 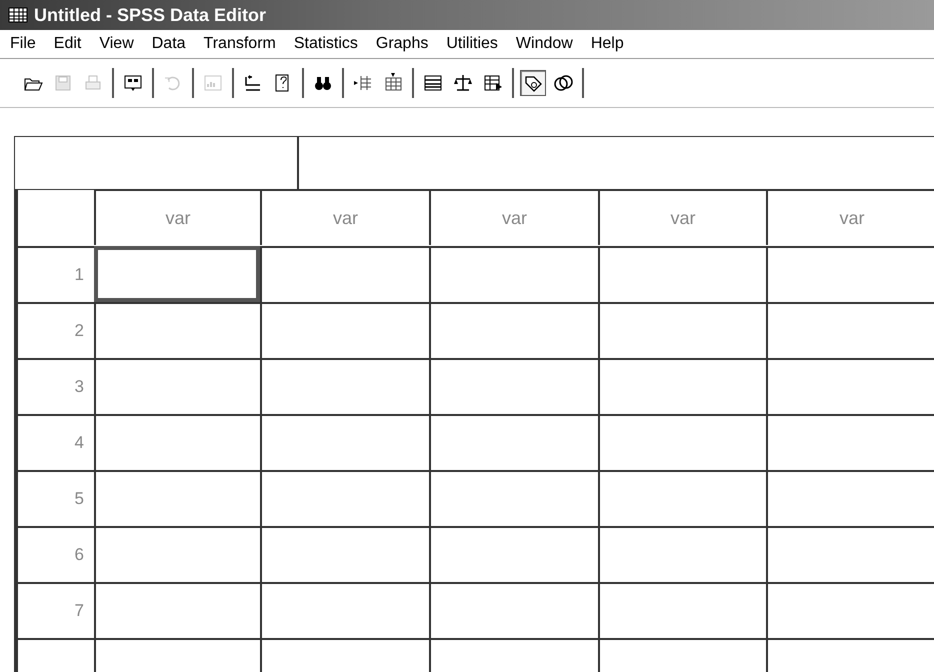 I want to click on insert-row-icon, so click(x=363, y=83).